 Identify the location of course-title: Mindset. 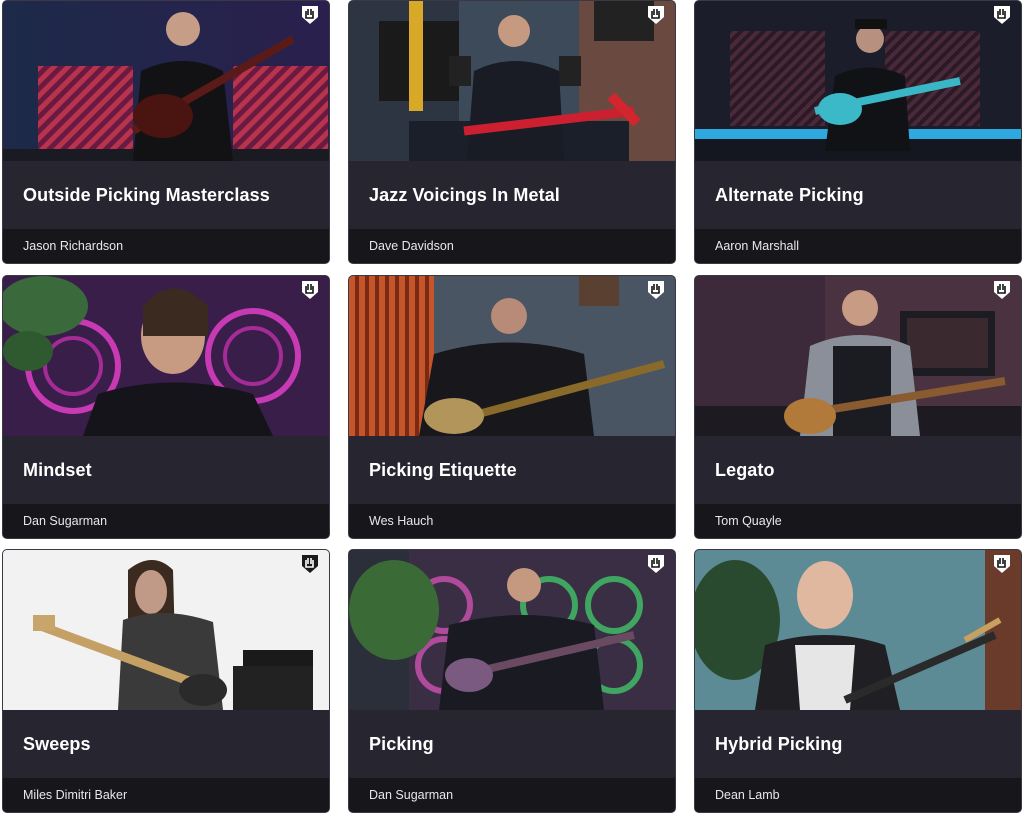
(57, 470).